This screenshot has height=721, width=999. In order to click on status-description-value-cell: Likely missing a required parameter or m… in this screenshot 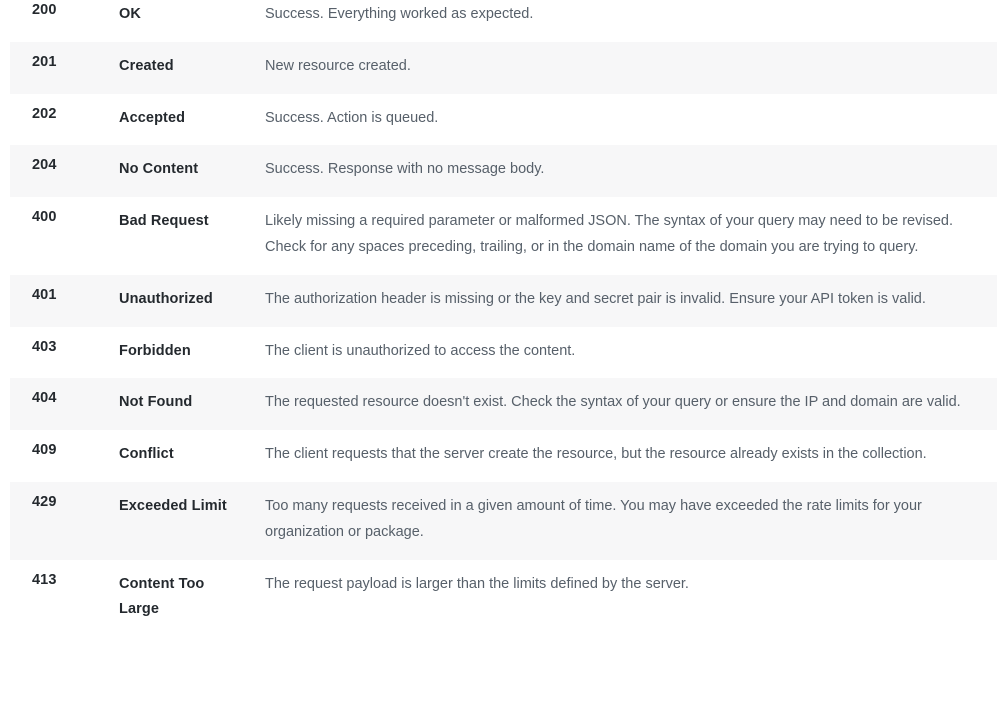, I will do `click(632, 236)`.